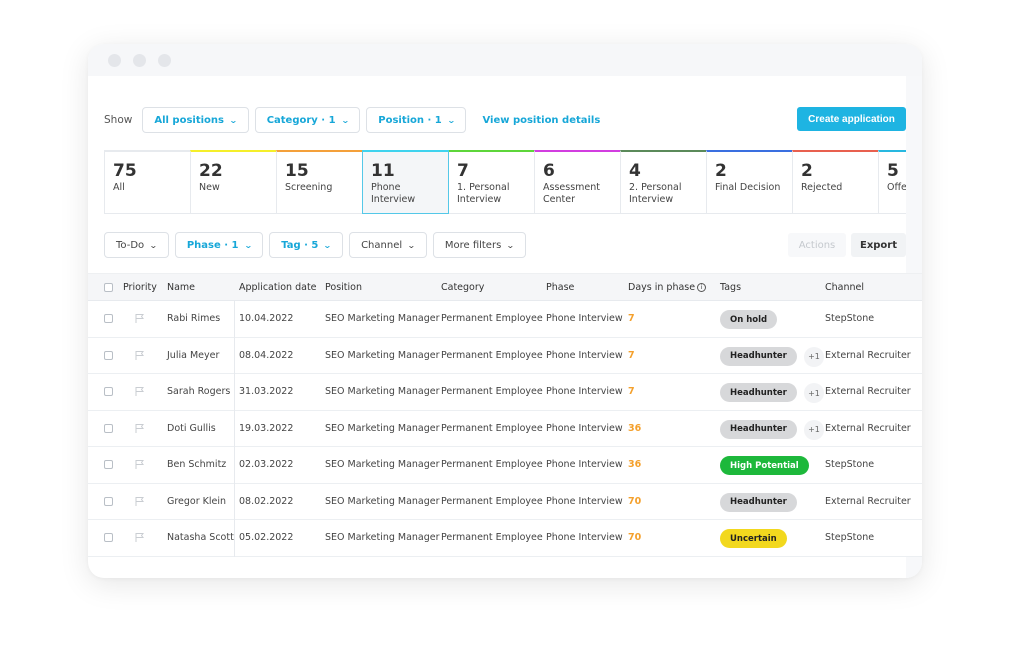 The width and height of the screenshot is (1024, 654). I want to click on actions-button: Actions, so click(817, 245).